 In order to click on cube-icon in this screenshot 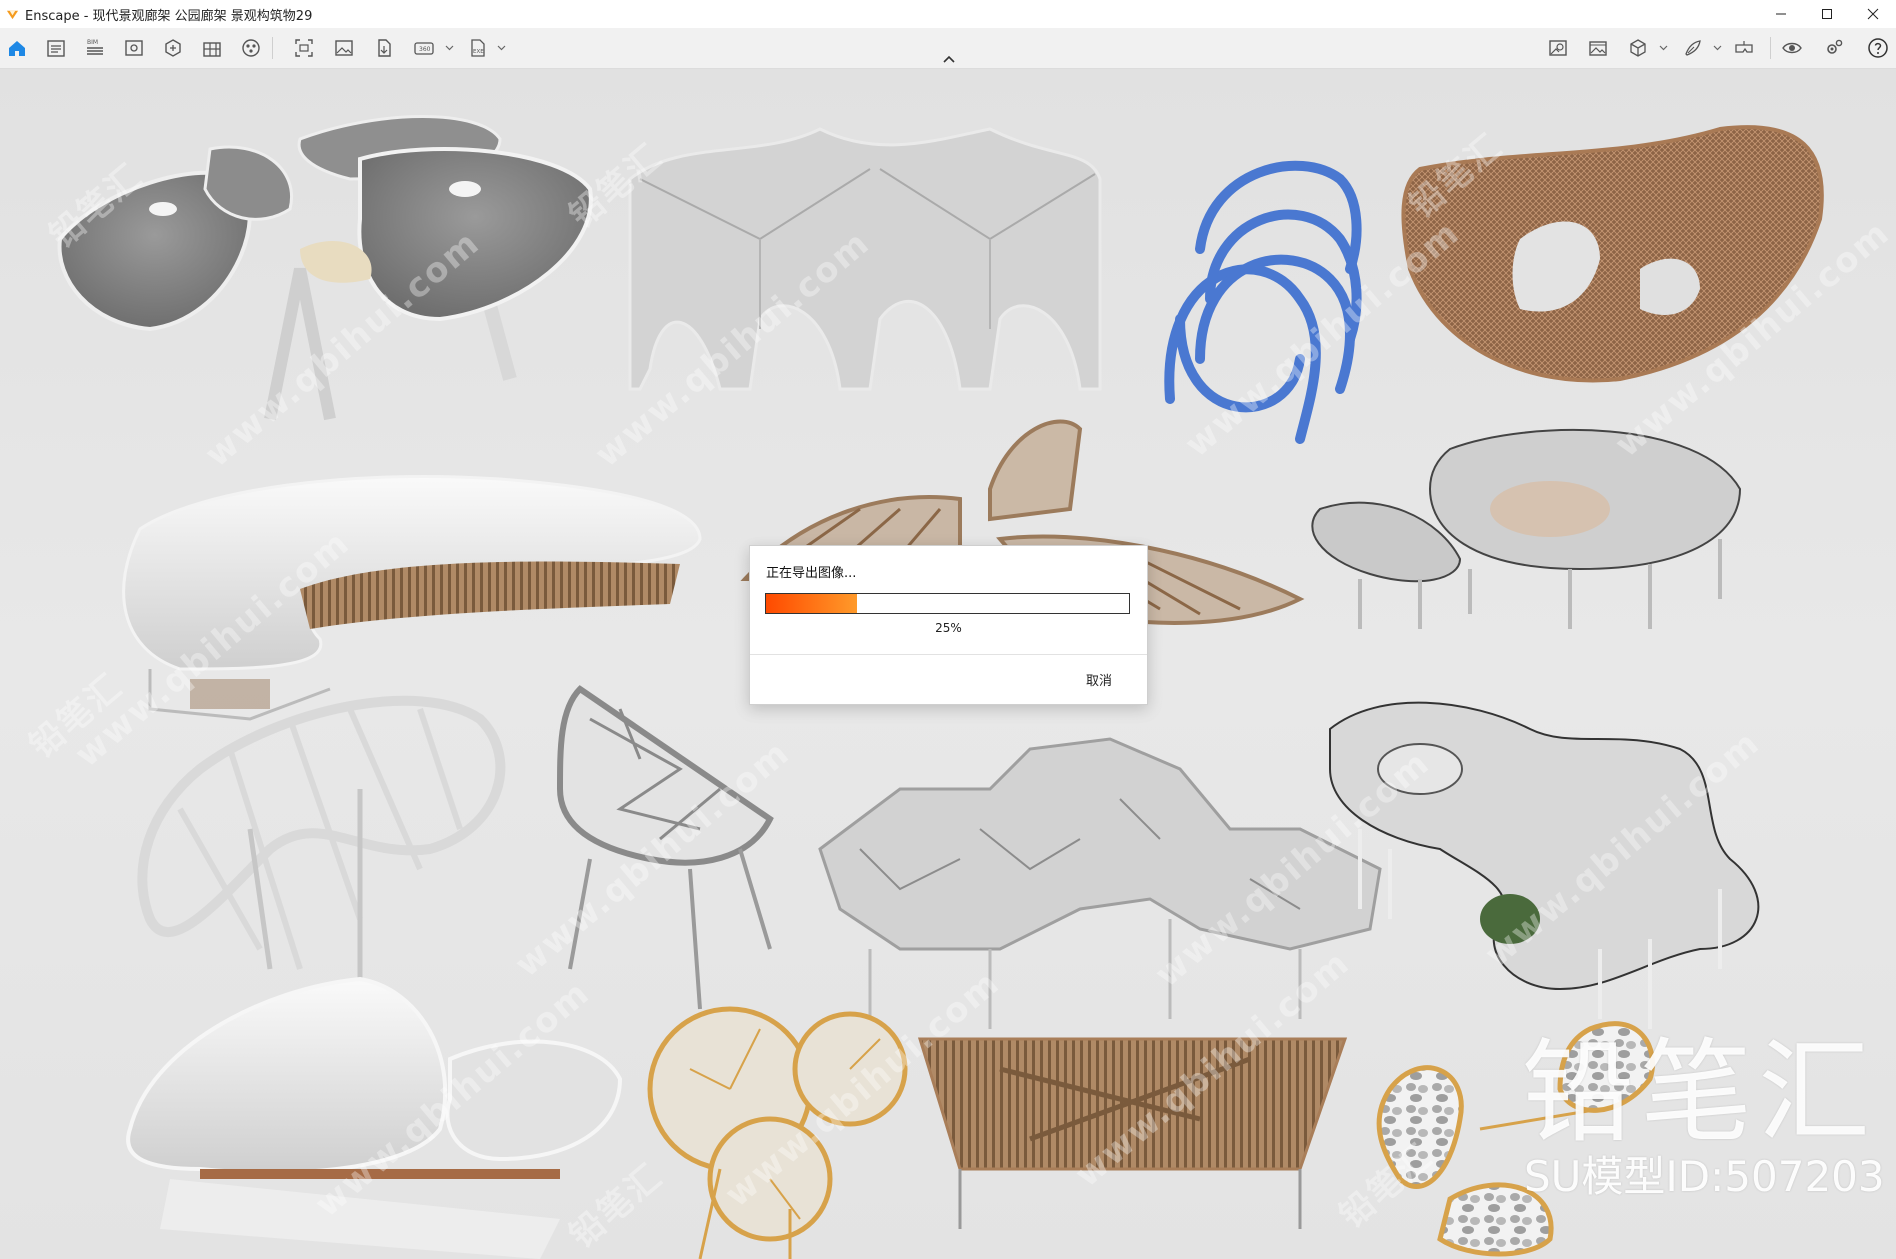, I will do `click(1638, 48)`.